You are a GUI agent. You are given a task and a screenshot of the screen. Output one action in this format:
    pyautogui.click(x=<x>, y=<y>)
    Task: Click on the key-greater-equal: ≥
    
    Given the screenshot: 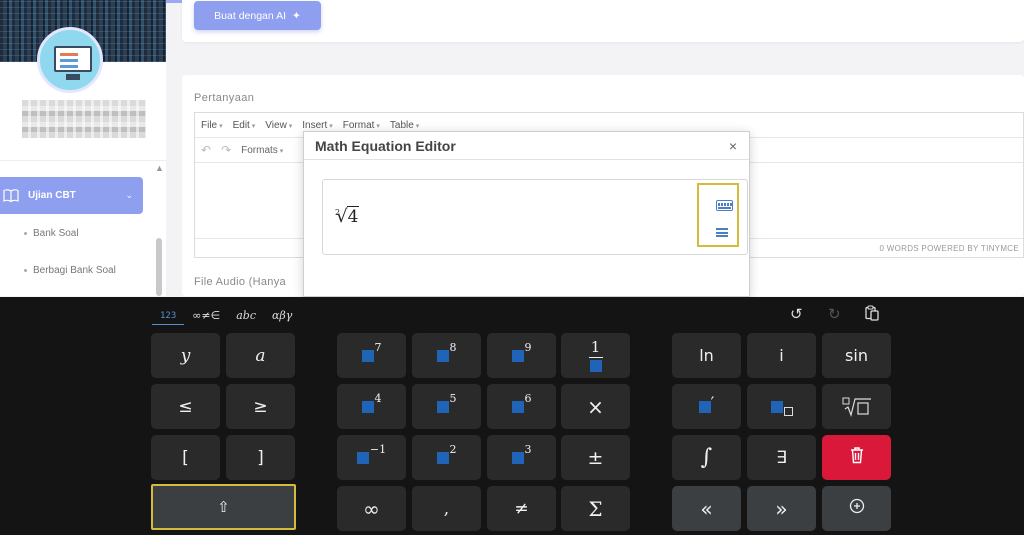 What is the action you would take?
    pyautogui.click(x=260, y=406)
    